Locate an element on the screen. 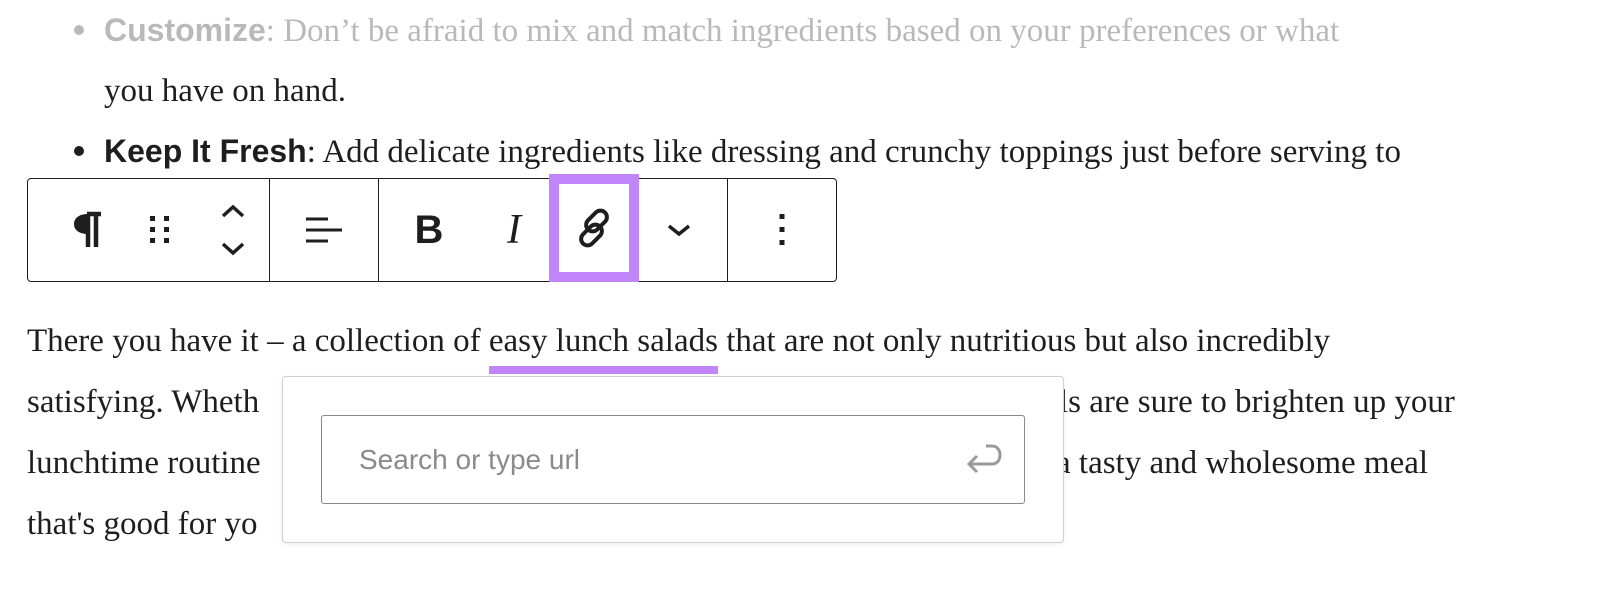 The image size is (1600, 602). options-button is located at coordinates (782, 230).